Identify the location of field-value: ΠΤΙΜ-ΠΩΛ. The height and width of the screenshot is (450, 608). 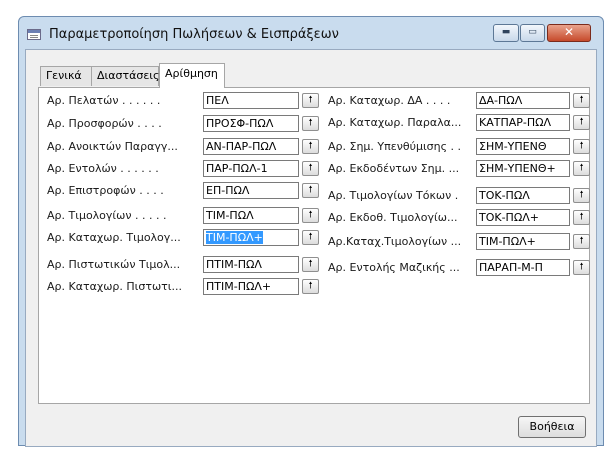
(234, 264).